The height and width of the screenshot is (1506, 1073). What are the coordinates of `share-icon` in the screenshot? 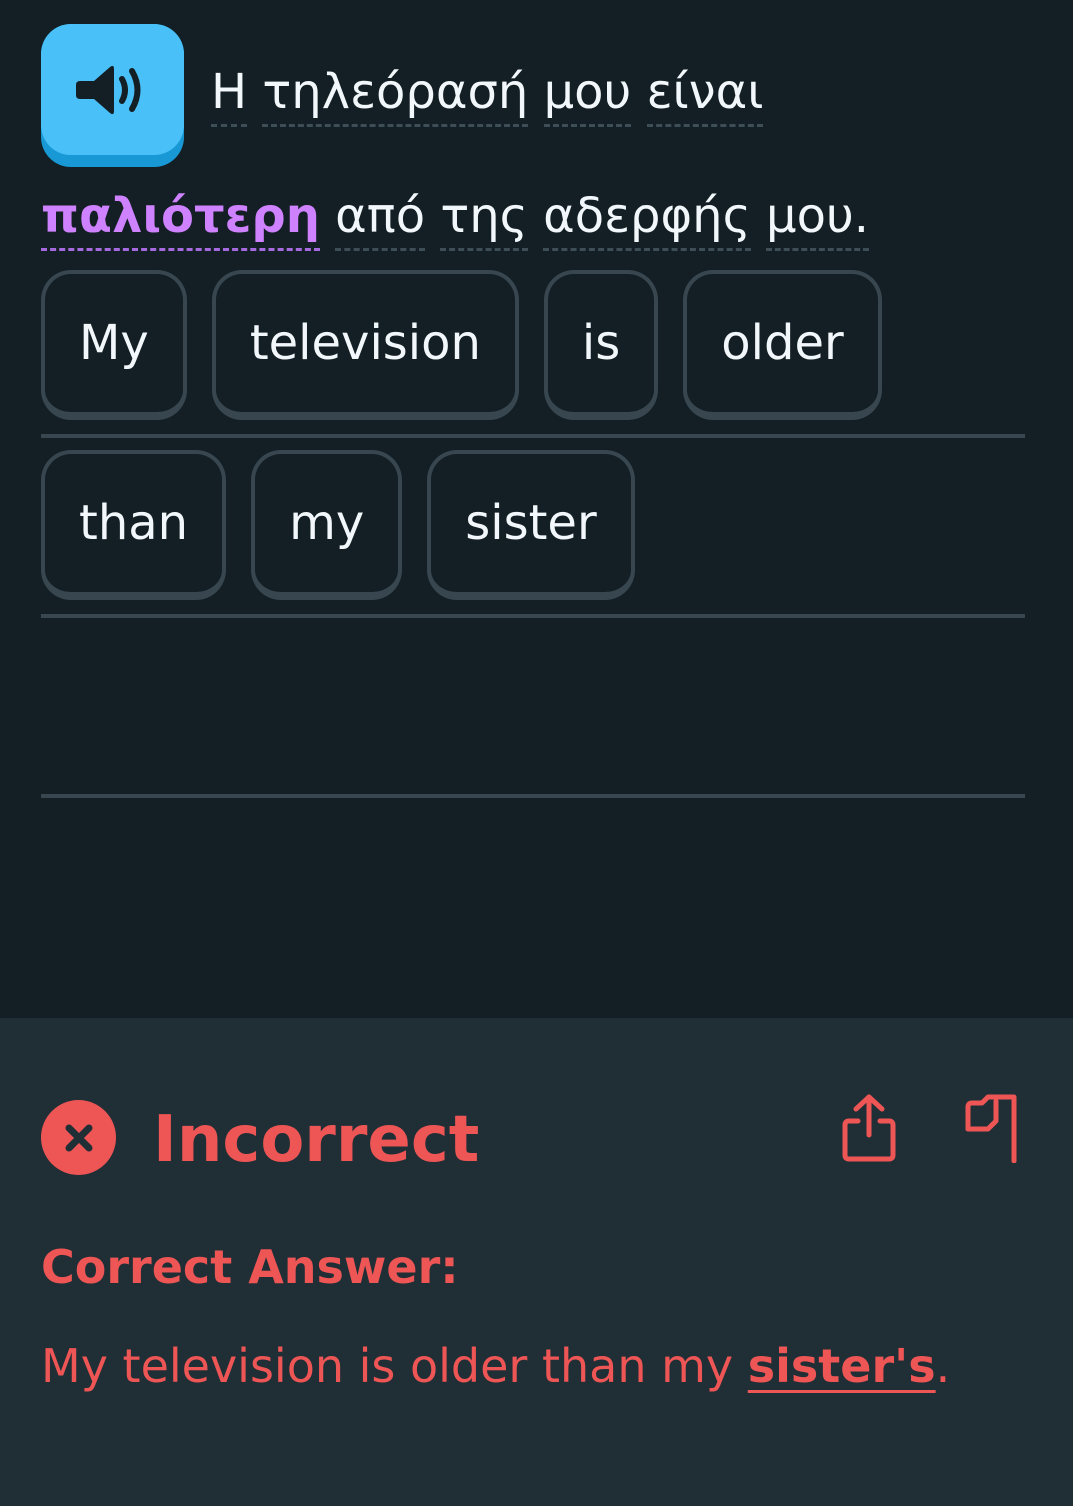 It's located at (869, 1128).